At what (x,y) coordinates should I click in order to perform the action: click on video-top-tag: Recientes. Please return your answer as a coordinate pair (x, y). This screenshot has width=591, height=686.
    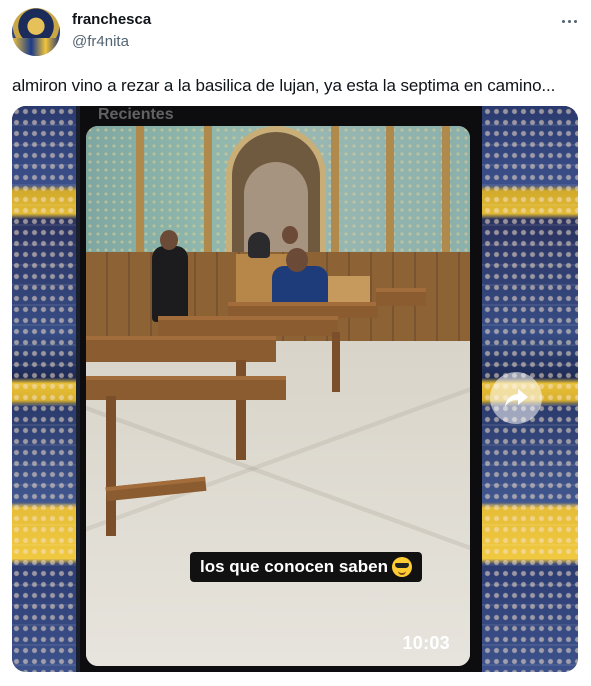
    Looking at the image, I should click on (136, 114).